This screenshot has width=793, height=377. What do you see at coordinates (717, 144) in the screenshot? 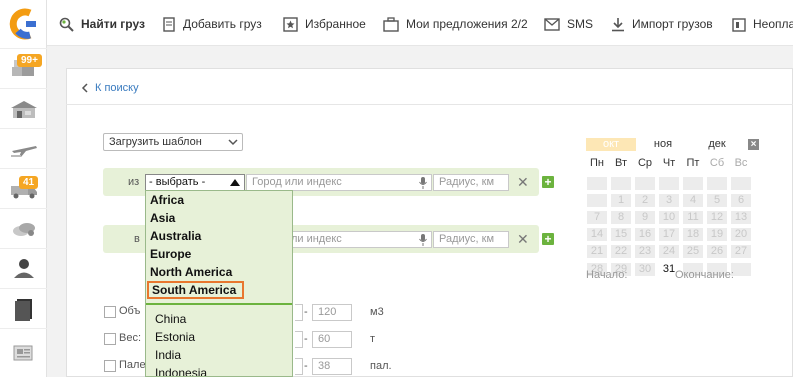
I see `calendar-month-dec: дек` at bounding box center [717, 144].